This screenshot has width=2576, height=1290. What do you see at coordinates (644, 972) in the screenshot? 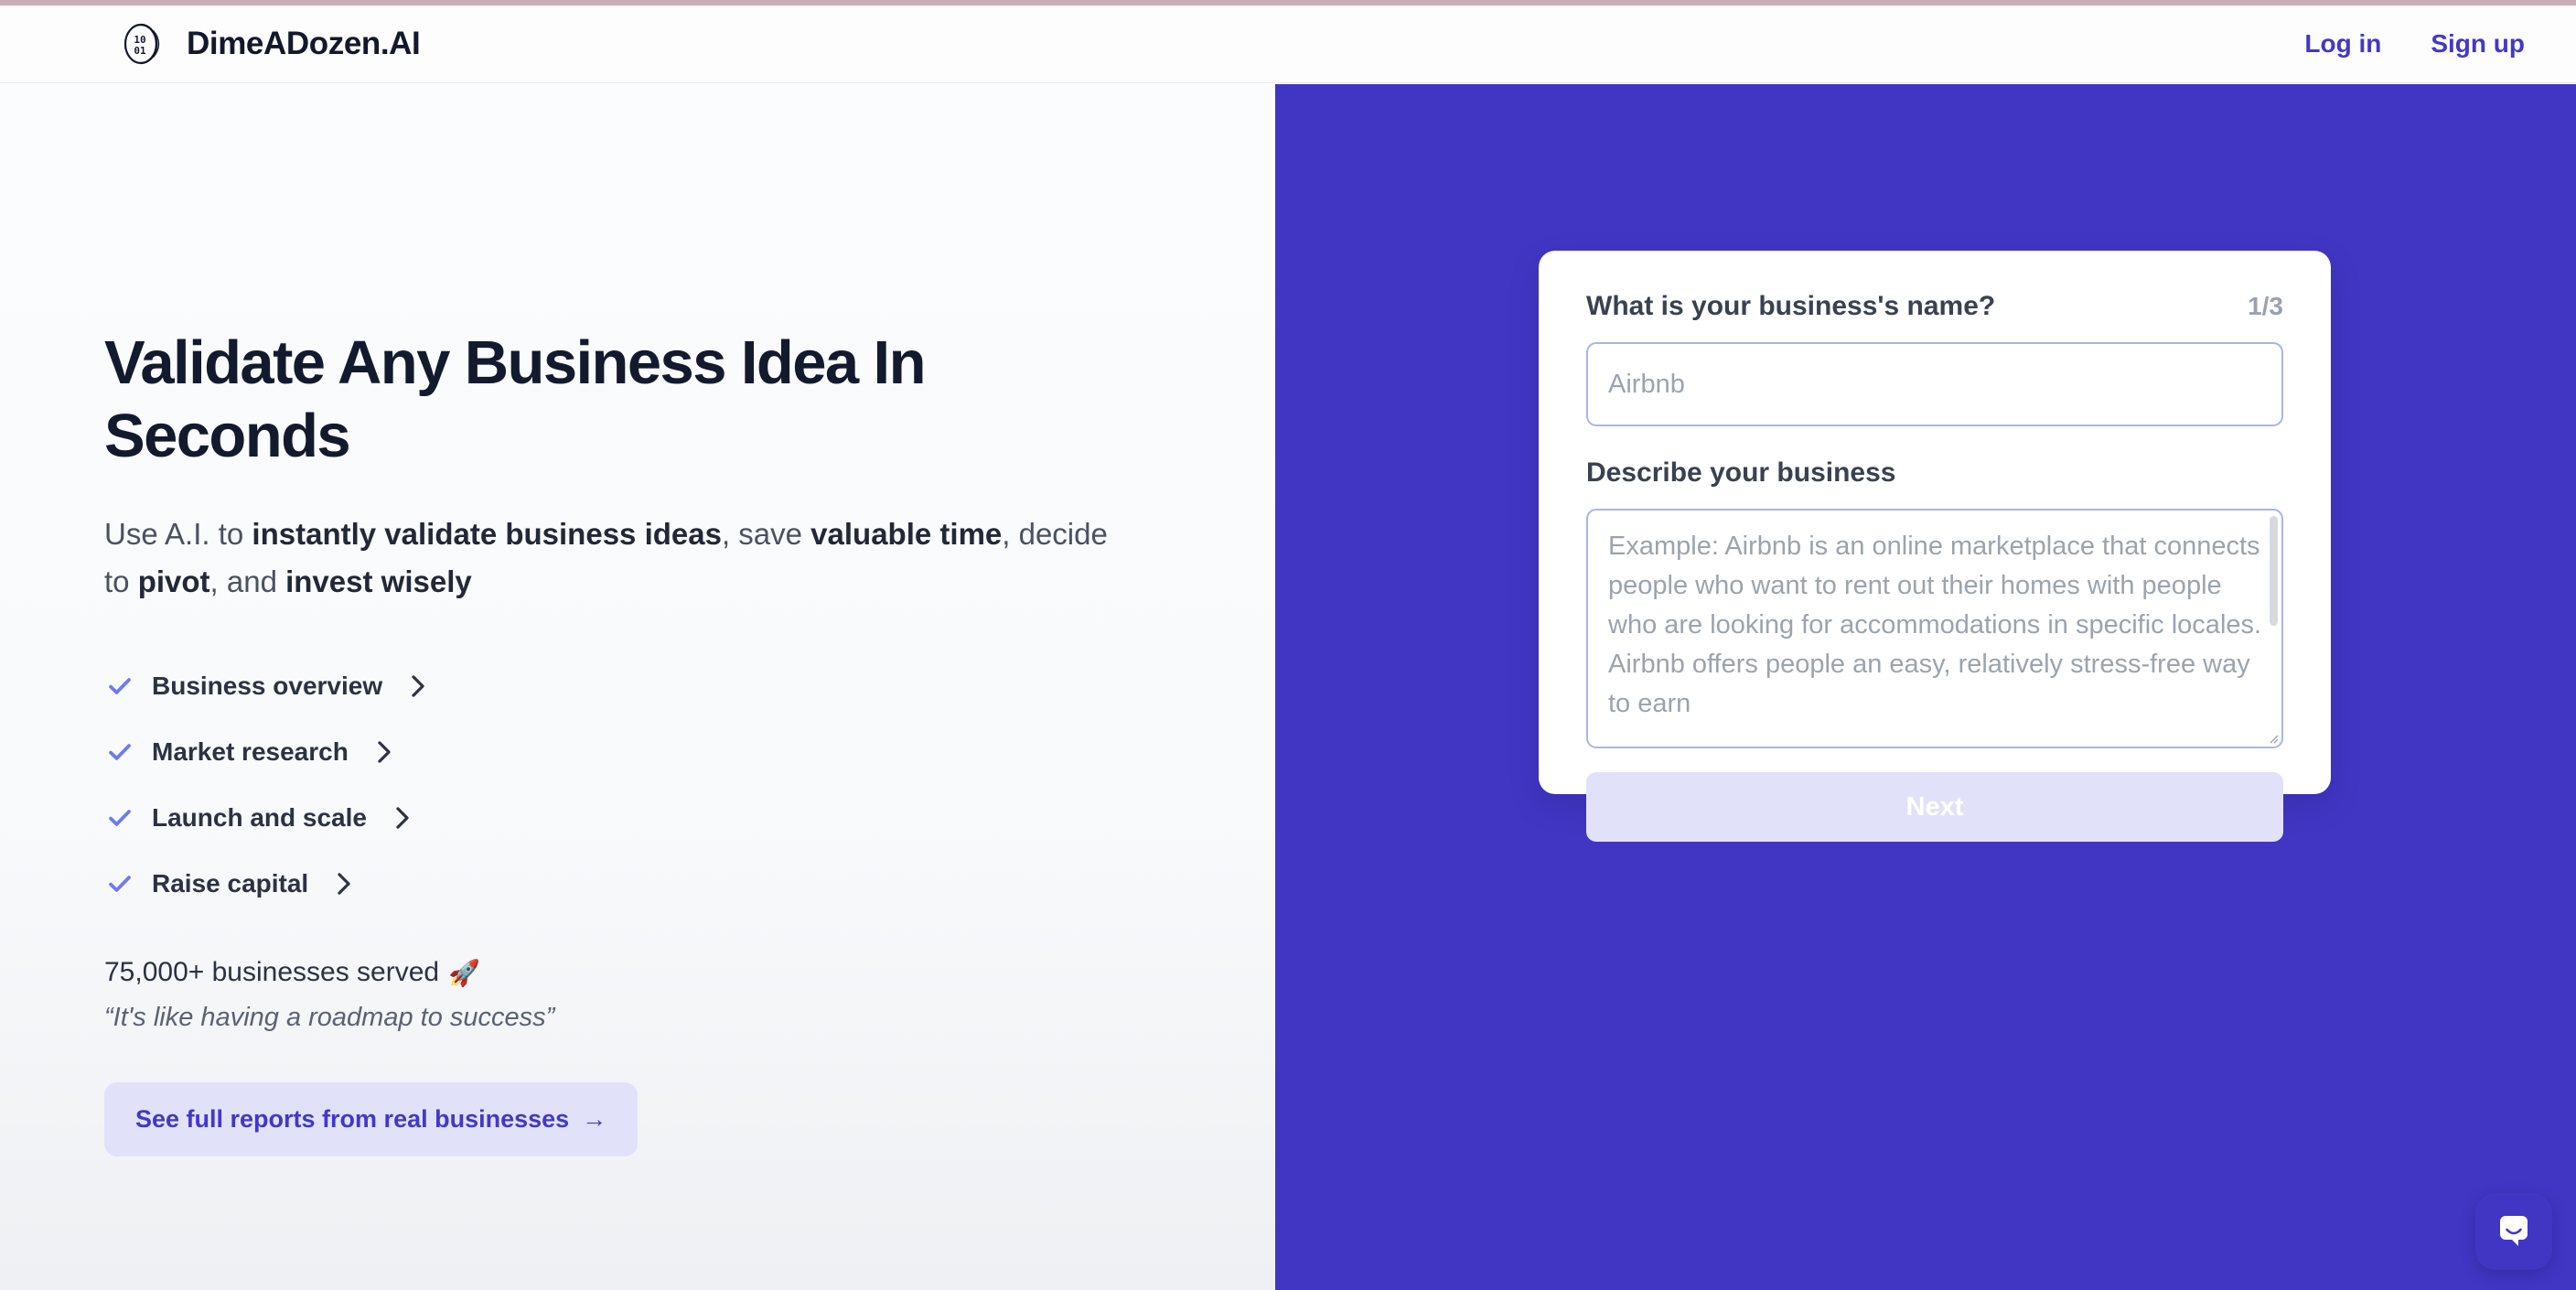
I see `businesses-served: 75,000+ businesses served 🚀` at bounding box center [644, 972].